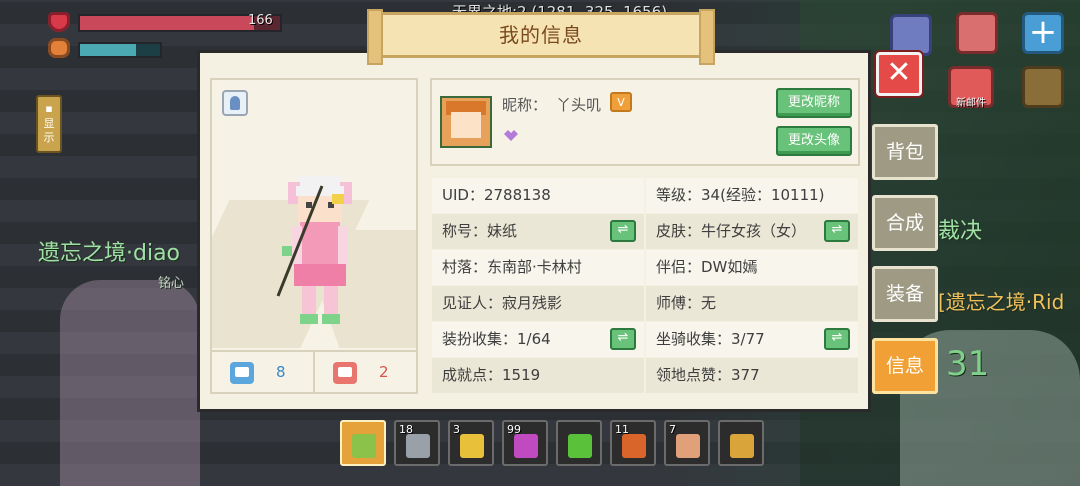 The image size is (1080, 486). I want to click on stat-left-2: 村落：东南部·卡林村, so click(538, 267).